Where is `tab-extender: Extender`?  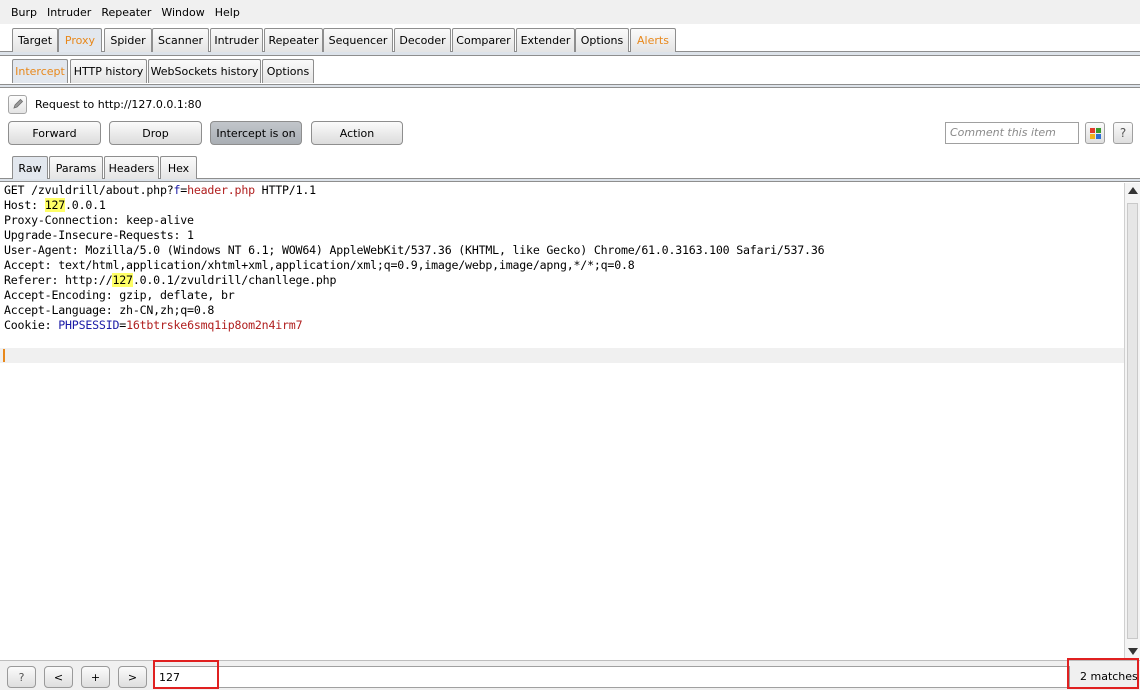
tab-extender: Extender is located at coordinates (545, 40).